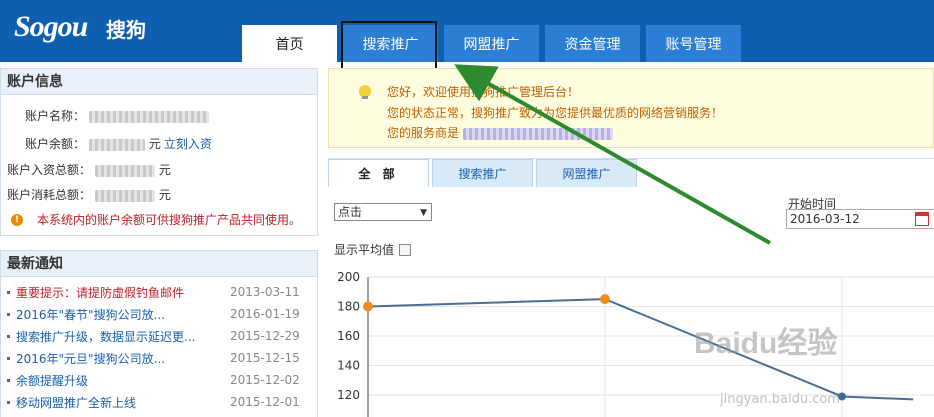 Image resolution: width=934 pixels, height=417 pixels. I want to click on sogou-logo-cn: 搜狗, so click(126, 30).